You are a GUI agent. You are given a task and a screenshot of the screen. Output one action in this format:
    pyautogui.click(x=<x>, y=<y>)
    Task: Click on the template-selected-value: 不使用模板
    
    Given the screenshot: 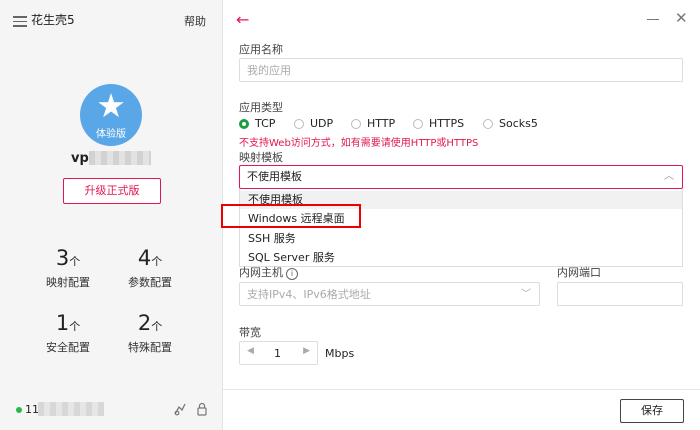 What is the action you would take?
    pyautogui.click(x=274, y=176)
    